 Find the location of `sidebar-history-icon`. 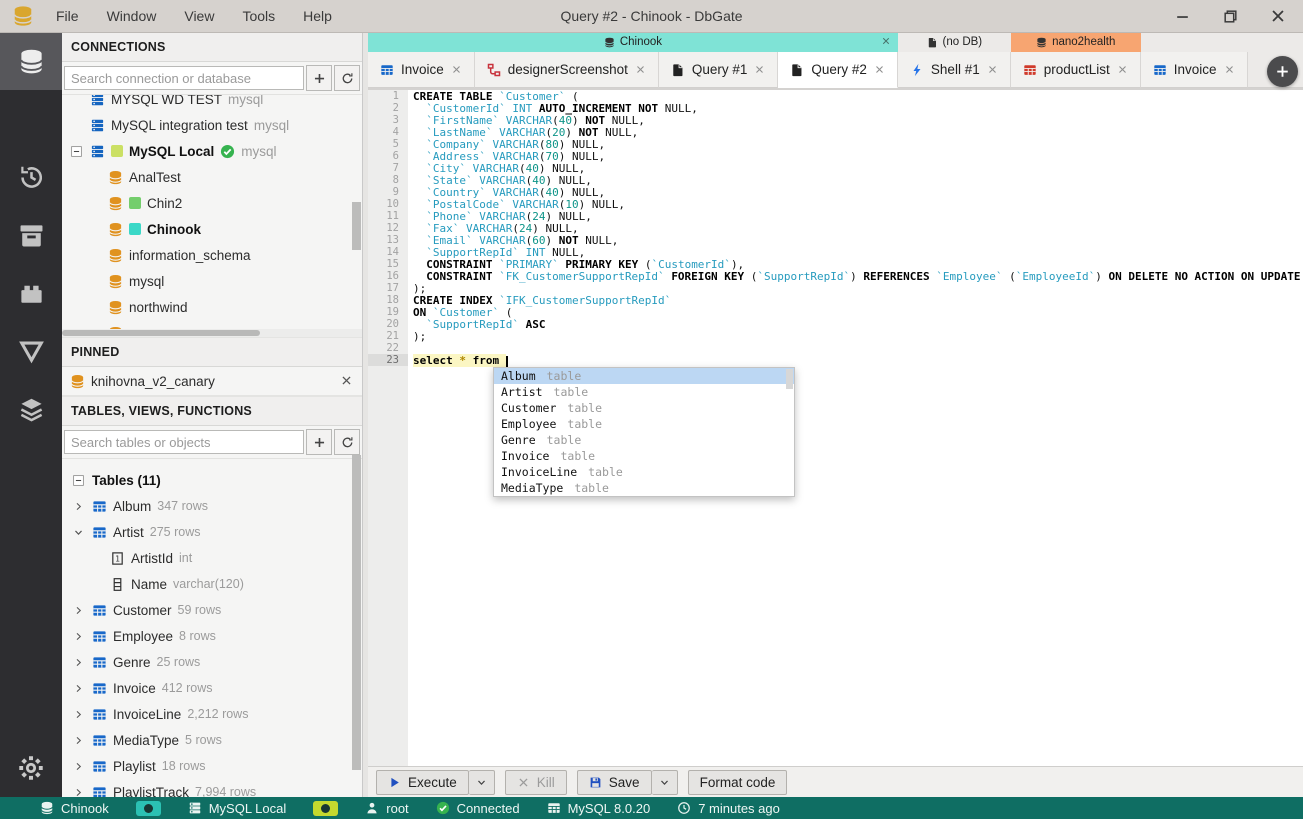

sidebar-history-icon is located at coordinates (31, 177).